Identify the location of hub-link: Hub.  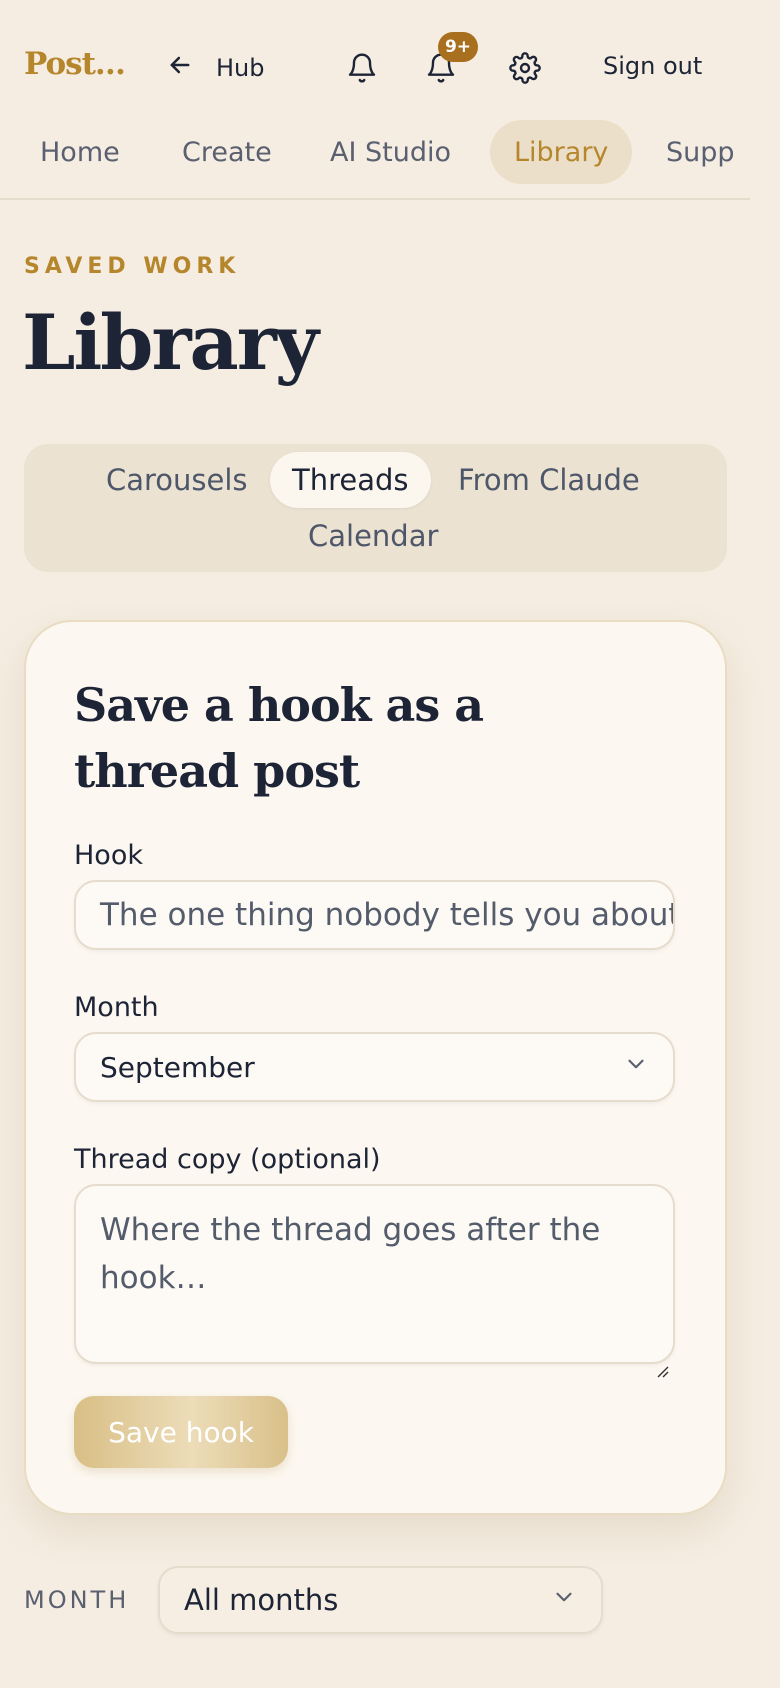
(215, 68).